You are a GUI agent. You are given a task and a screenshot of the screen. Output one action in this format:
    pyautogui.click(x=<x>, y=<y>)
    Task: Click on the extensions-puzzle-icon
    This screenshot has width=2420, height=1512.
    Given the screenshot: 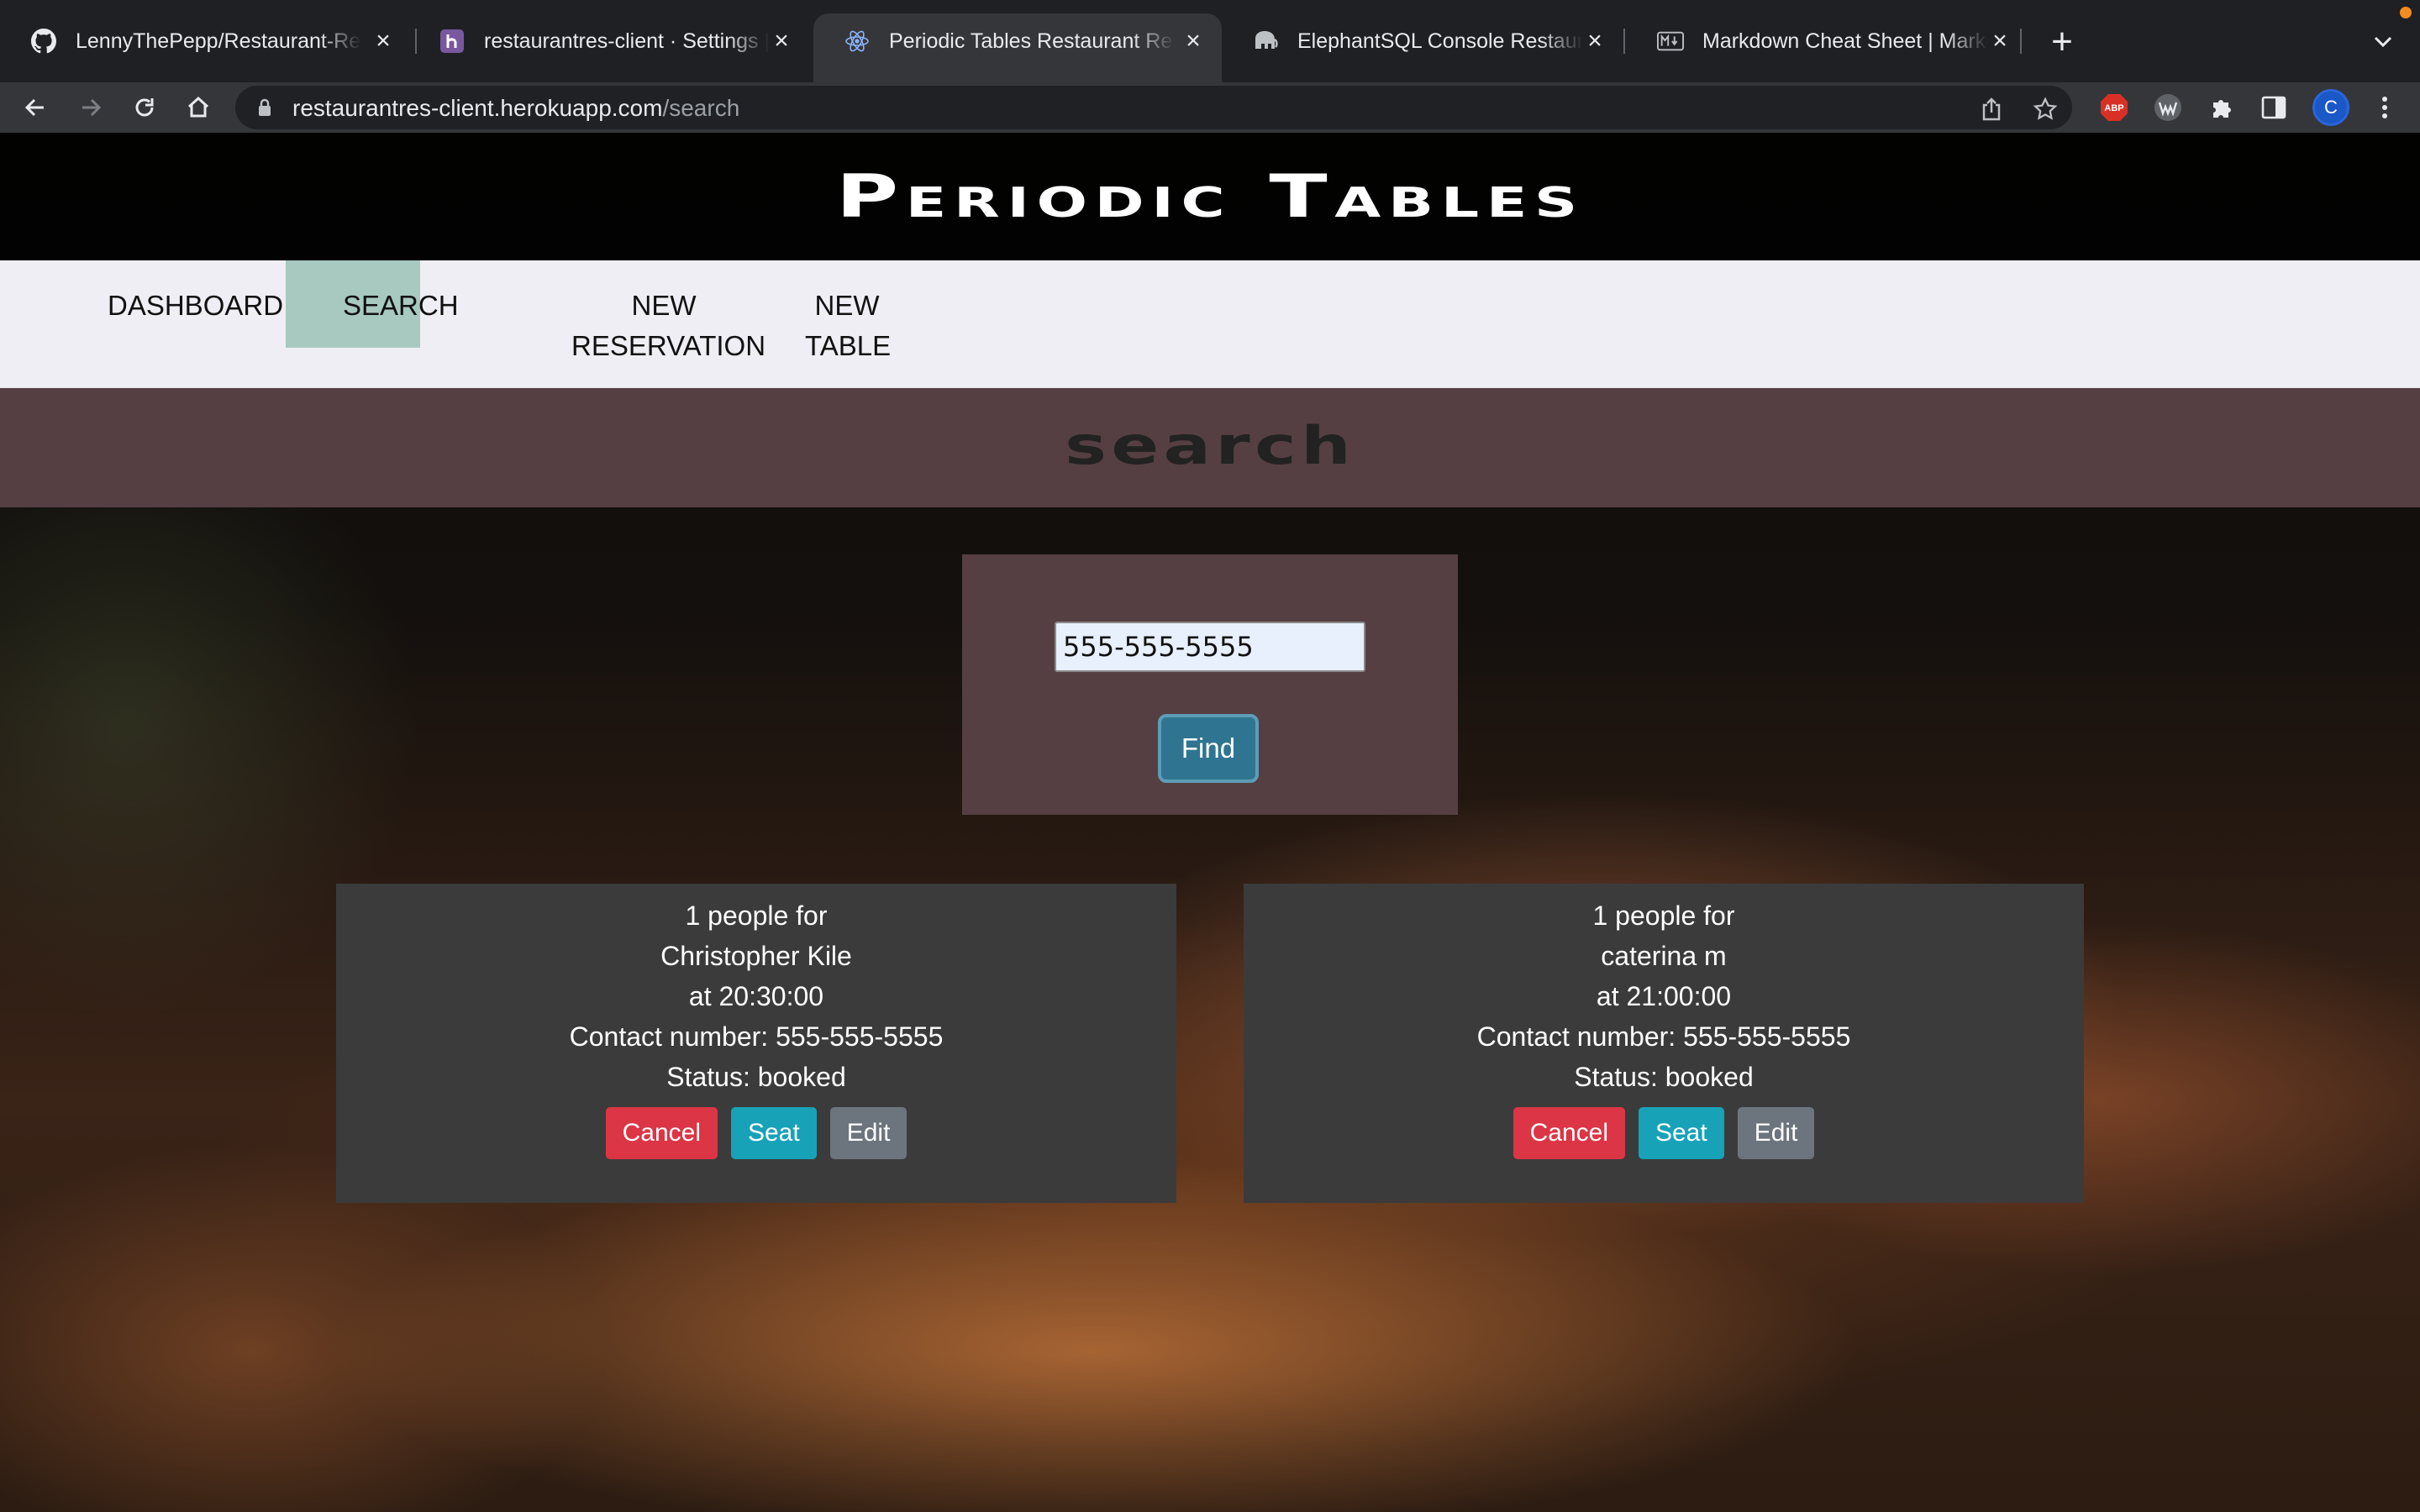 What is the action you would take?
    pyautogui.click(x=2221, y=107)
    